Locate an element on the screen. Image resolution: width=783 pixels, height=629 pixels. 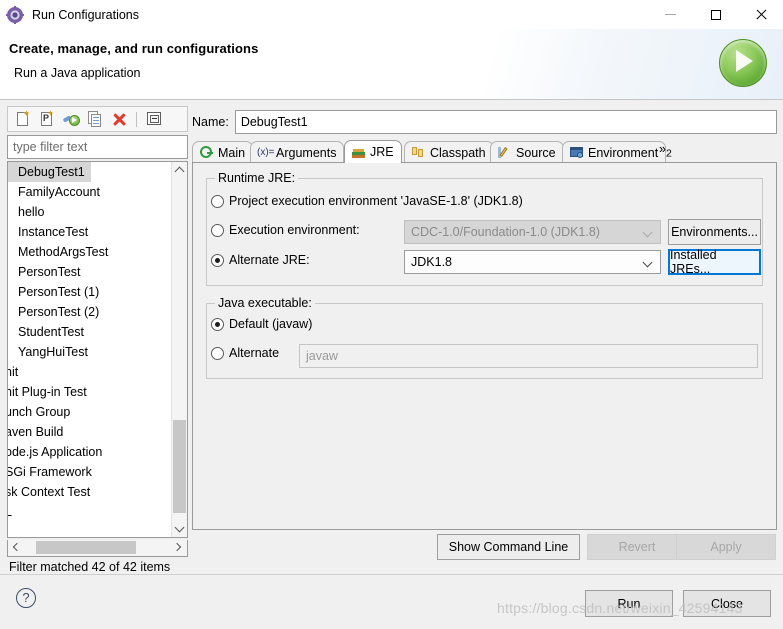
tree-horizontal-scrollbar is located at coordinates (97, 548).